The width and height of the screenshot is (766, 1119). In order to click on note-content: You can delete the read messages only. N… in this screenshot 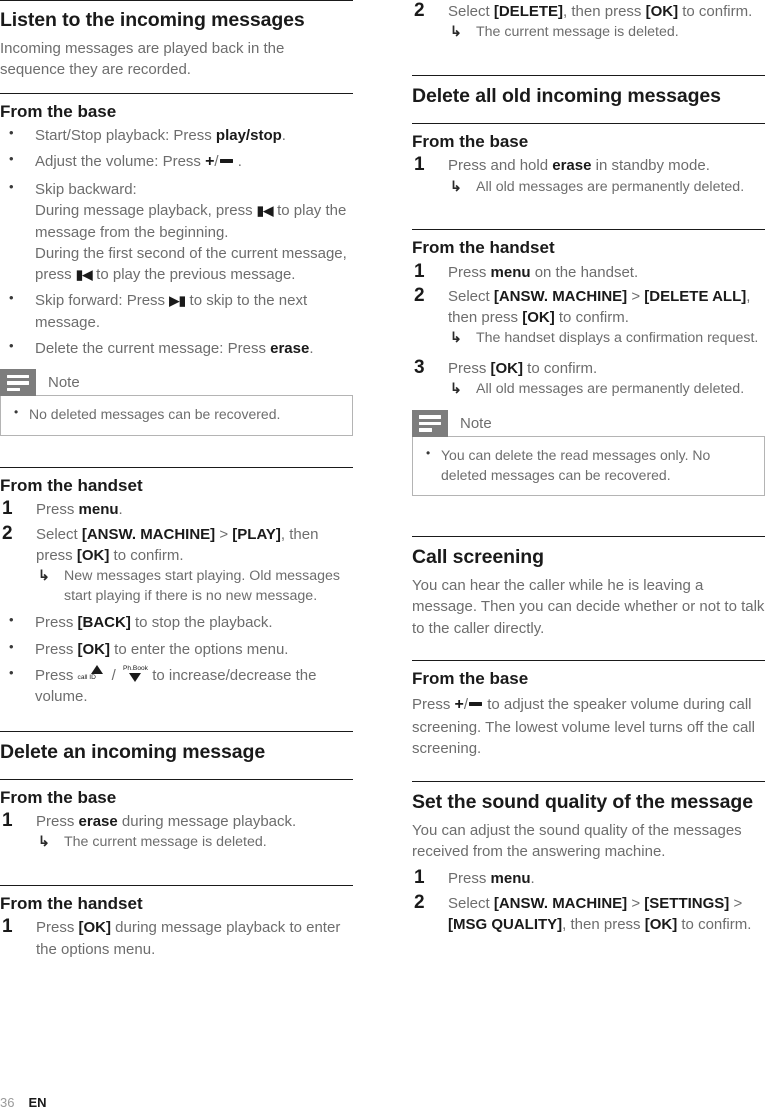, I will do `click(588, 466)`.